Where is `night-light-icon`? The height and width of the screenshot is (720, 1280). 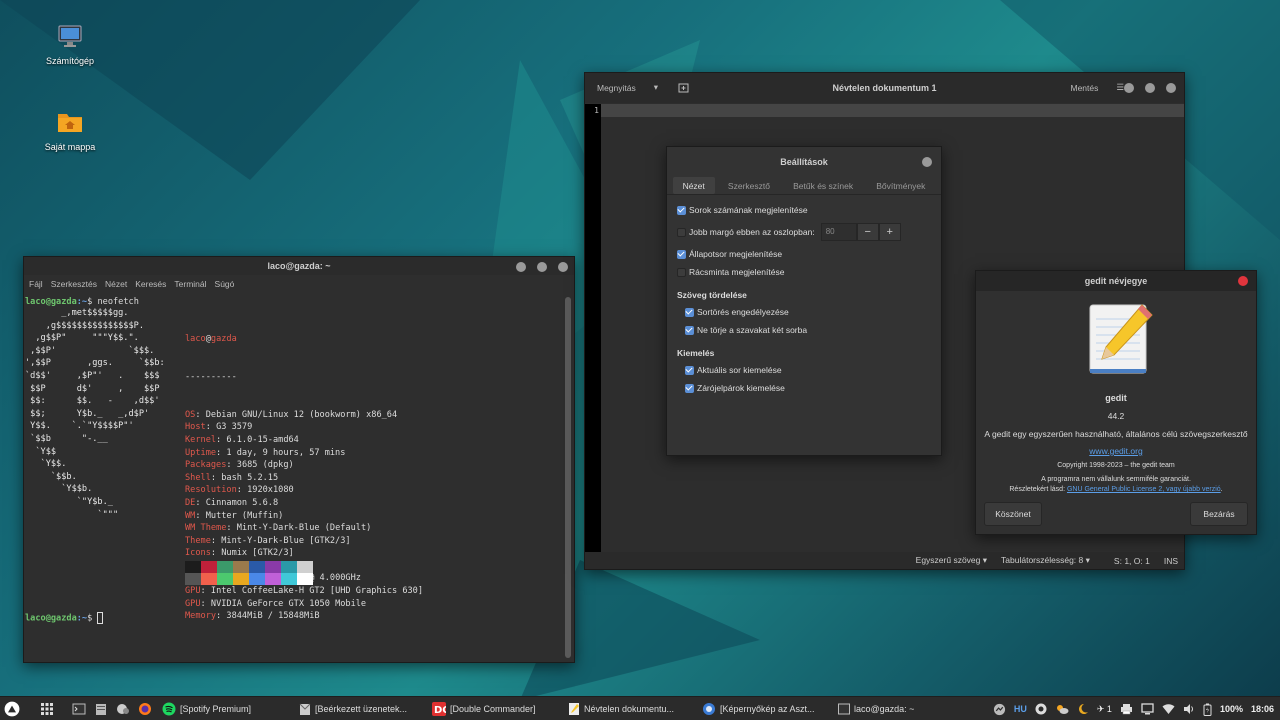
night-light-icon is located at coordinates (1083, 709).